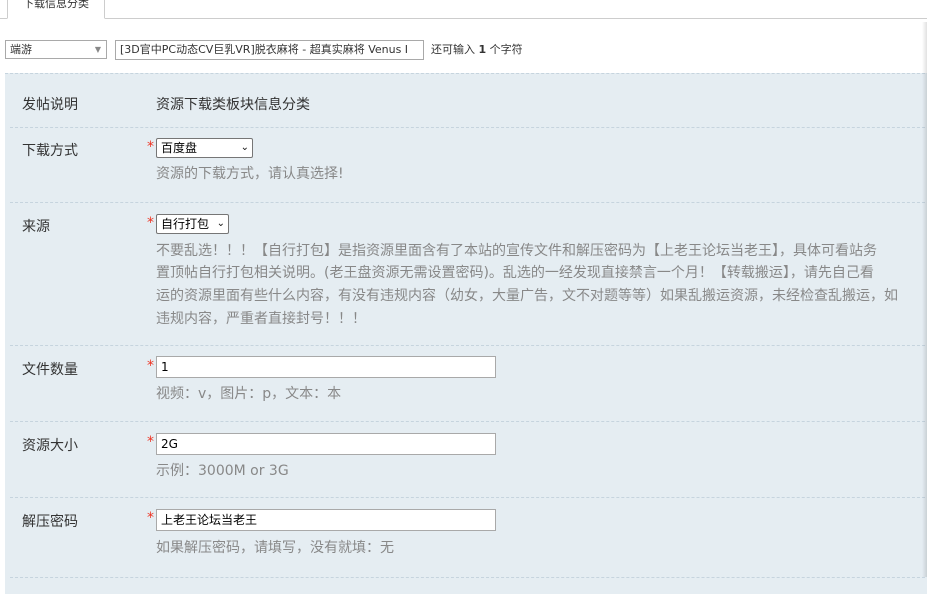 The image size is (927, 594). Describe the element at coordinates (453, 49) in the screenshot. I see `char-hint-prefix: 还可输入` at that location.